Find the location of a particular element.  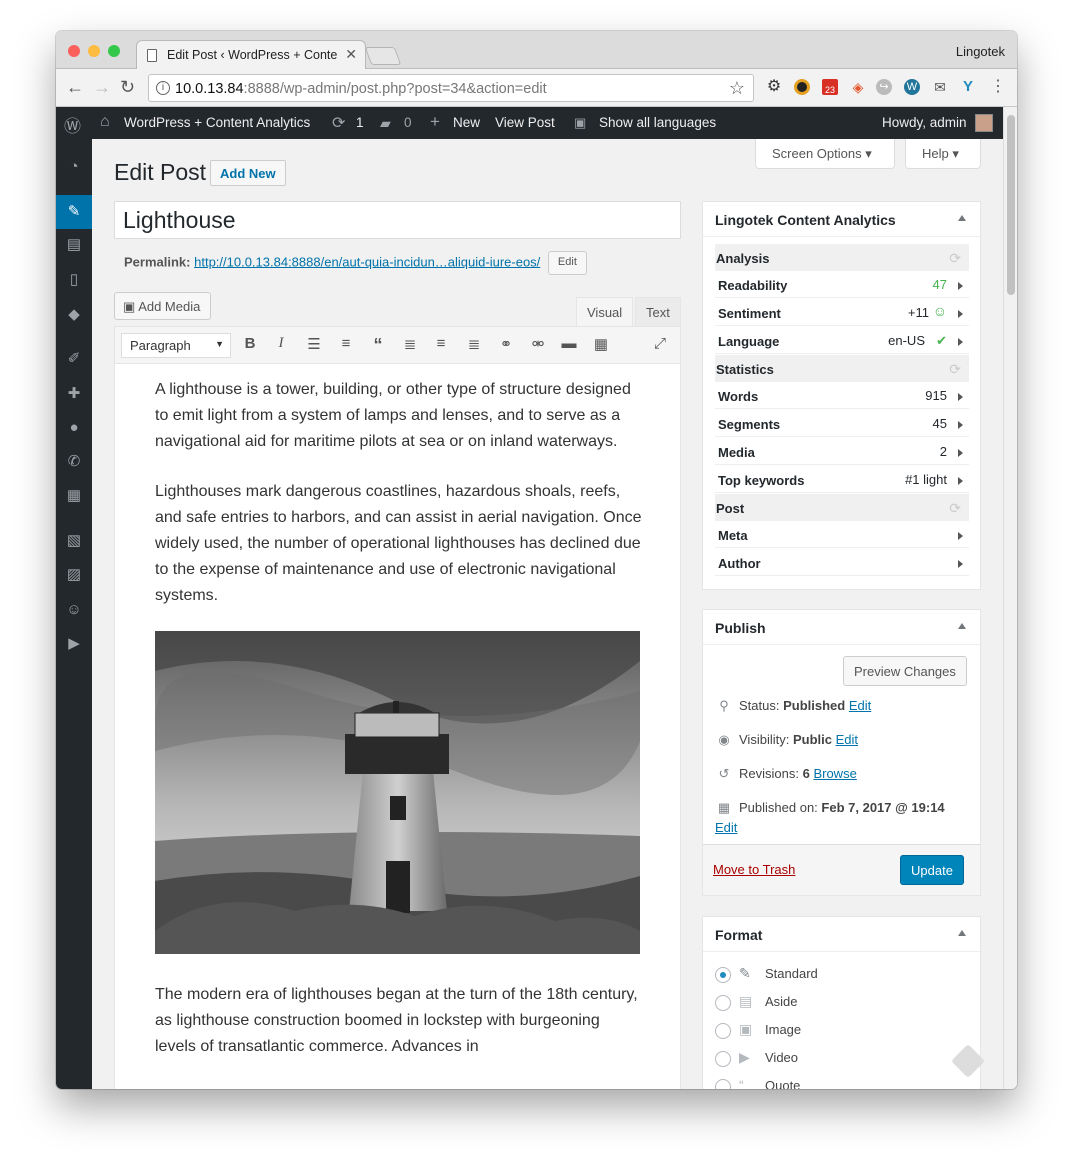

tab-visual: Visual is located at coordinates (605, 312).